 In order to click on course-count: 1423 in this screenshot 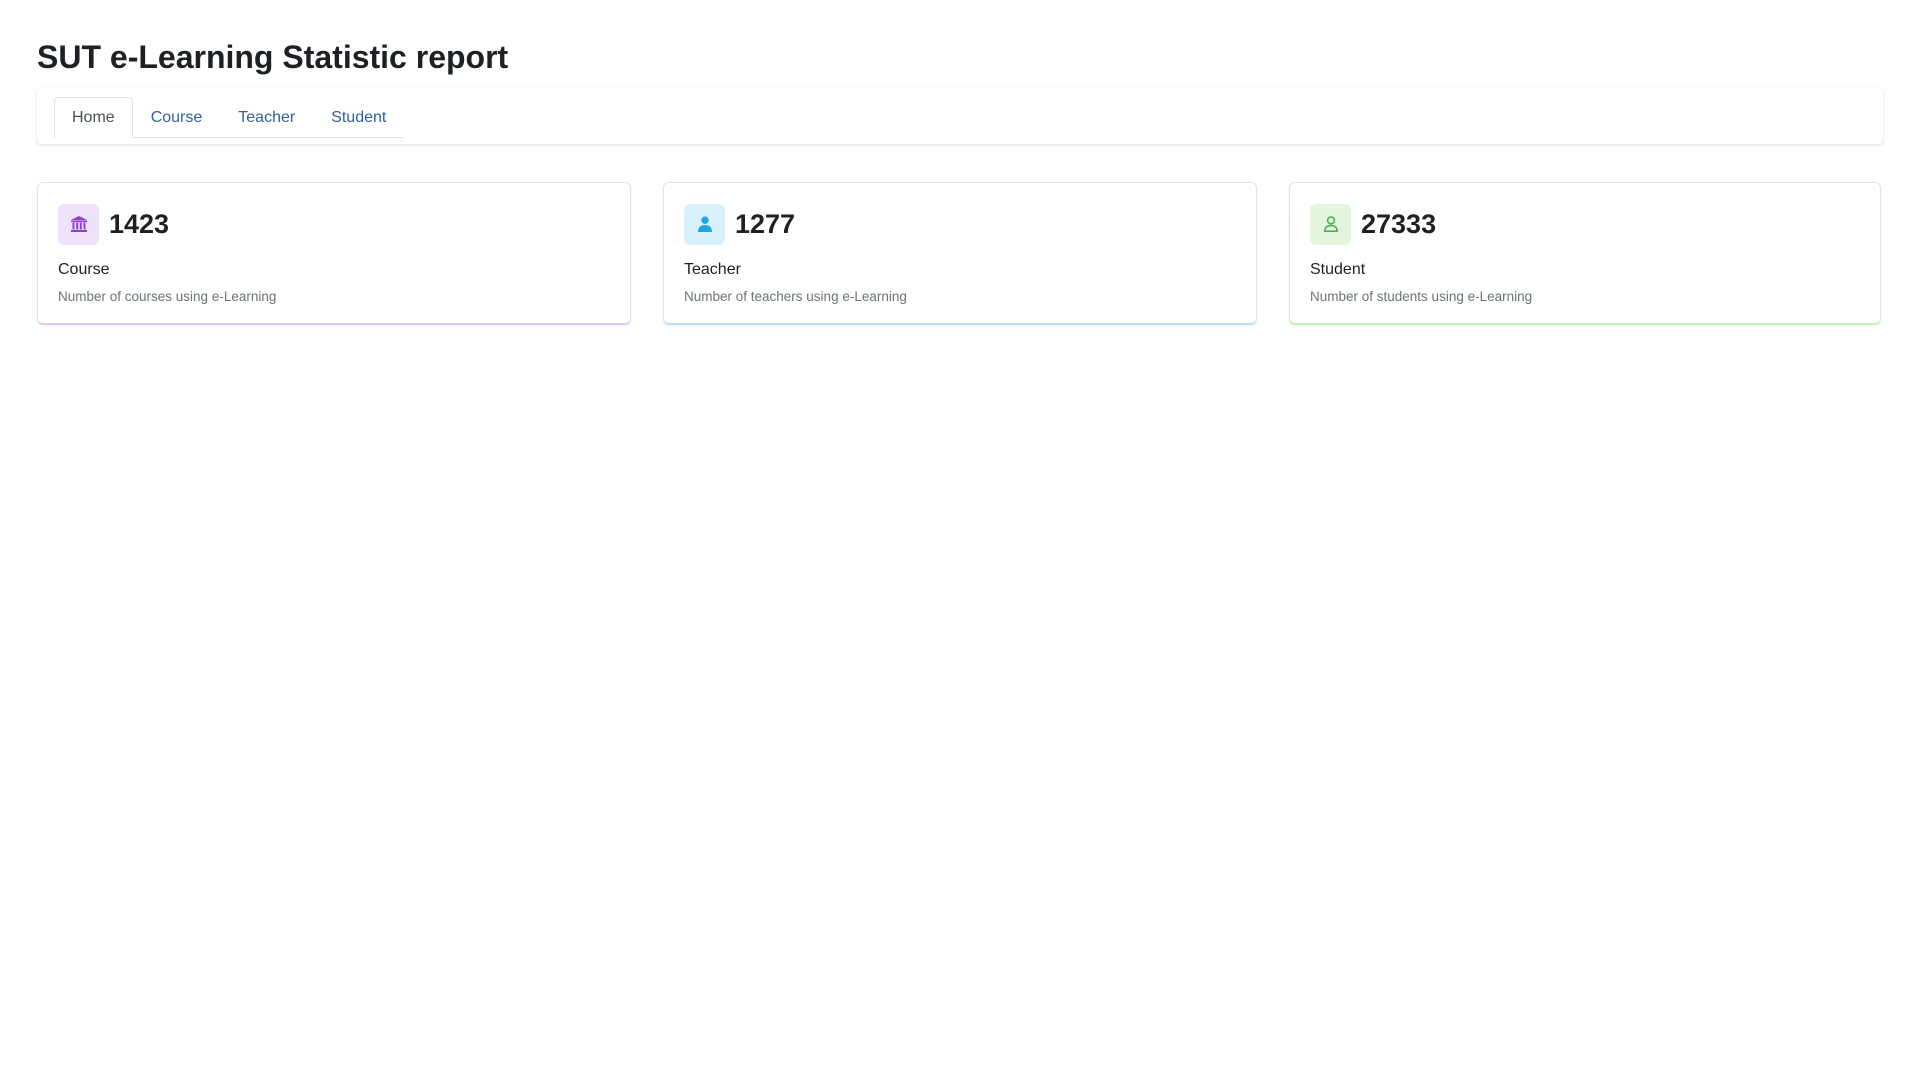, I will do `click(139, 224)`.